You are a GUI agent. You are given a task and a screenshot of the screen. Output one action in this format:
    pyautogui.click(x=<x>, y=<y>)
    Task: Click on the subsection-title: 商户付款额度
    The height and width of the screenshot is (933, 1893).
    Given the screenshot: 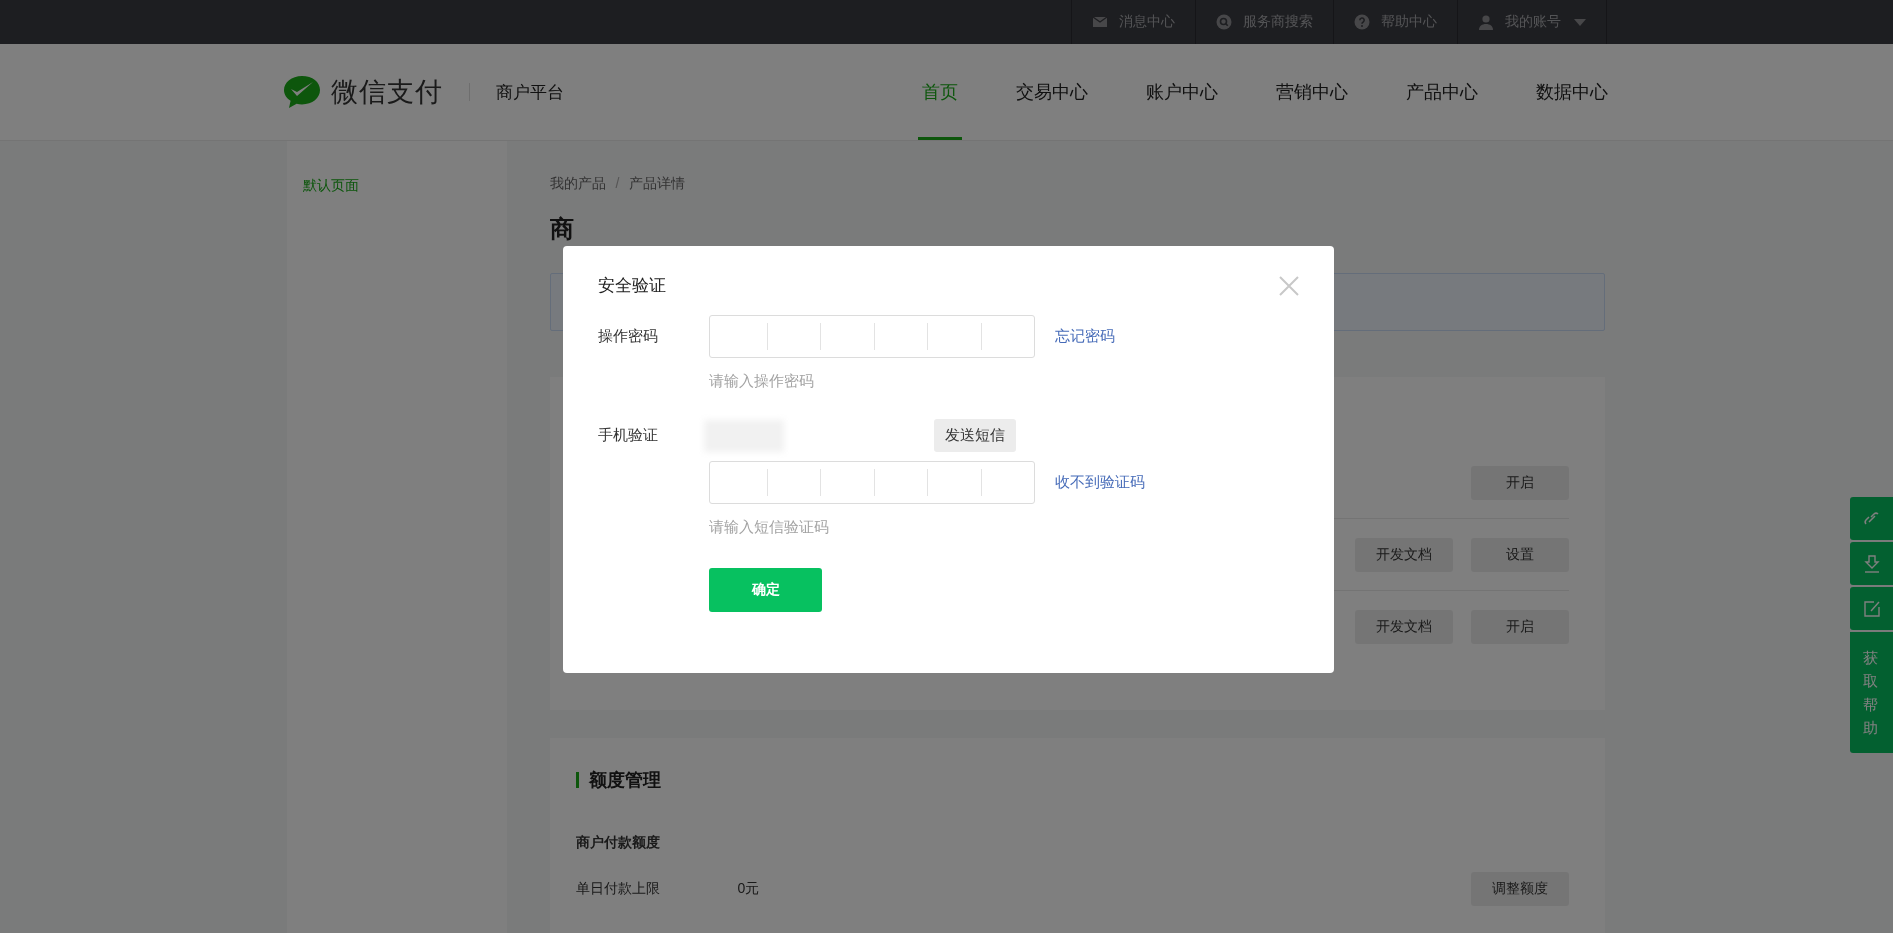 What is the action you would take?
    pyautogui.click(x=618, y=843)
    